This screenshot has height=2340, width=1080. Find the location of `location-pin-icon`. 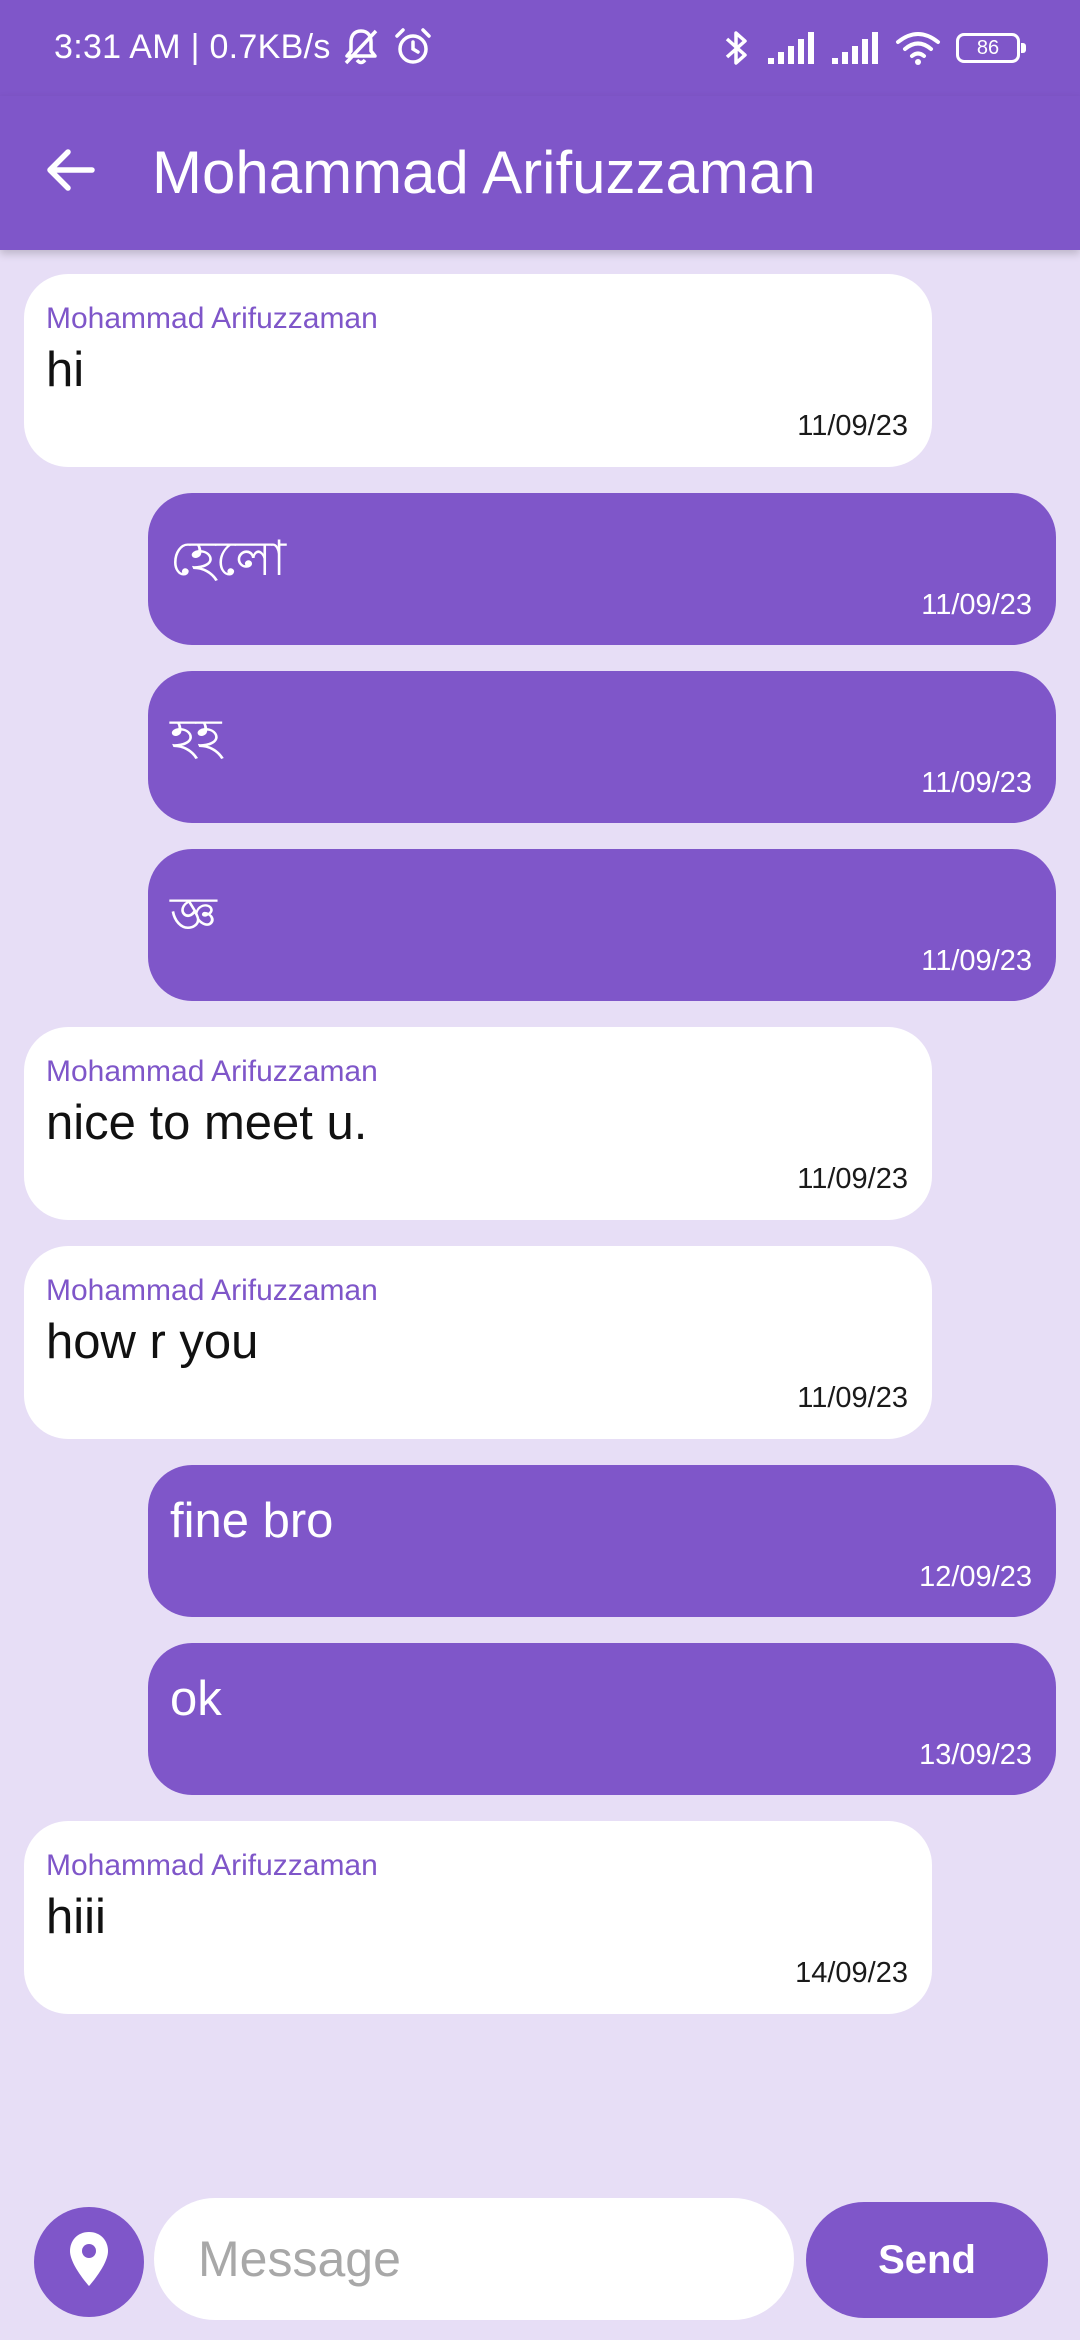

location-pin-icon is located at coordinates (89, 2262).